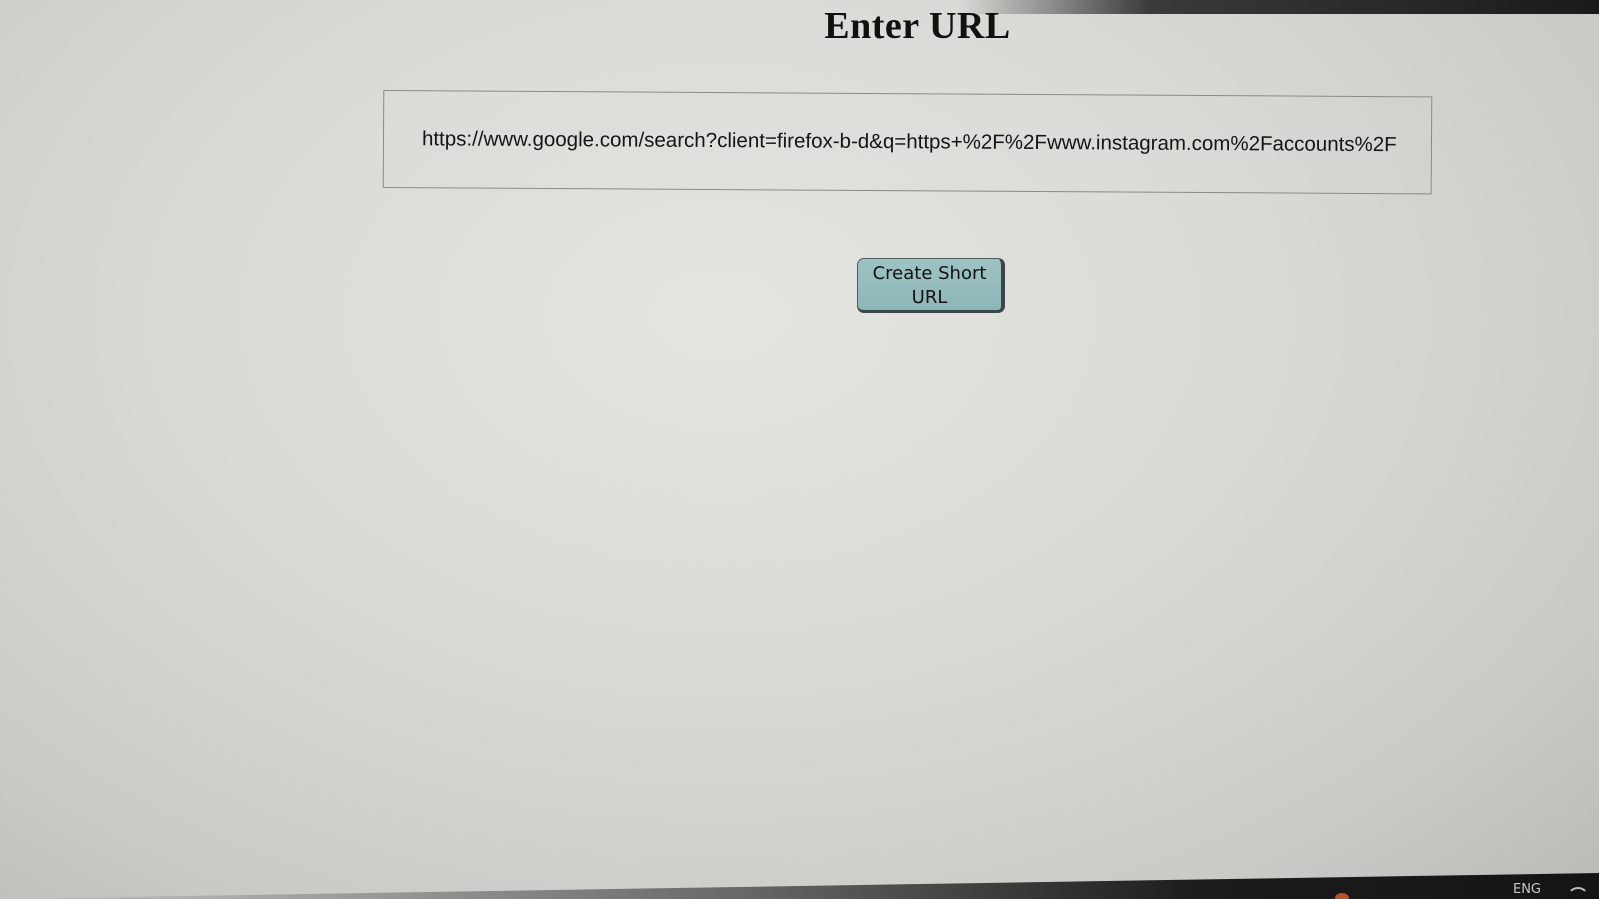  Describe the element at coordinates (929, 297) in the screenshot. I see `create-button-label-line2: URL` at that location.